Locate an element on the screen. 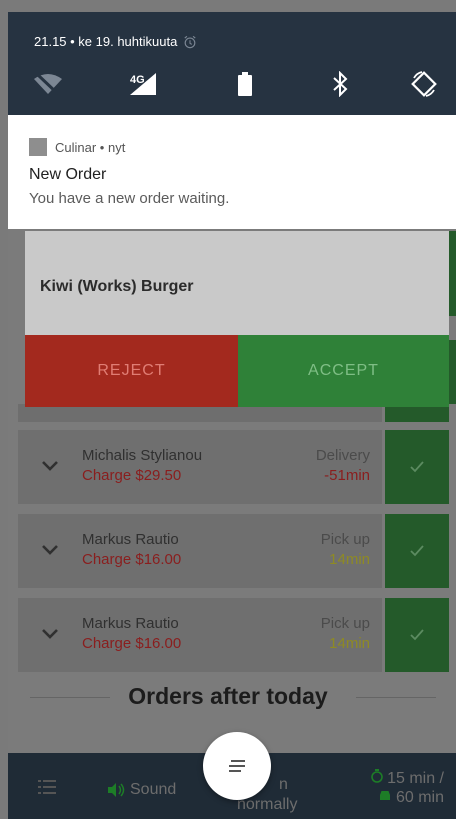  signal-icon: 4G is located at coordinates (143, 84).